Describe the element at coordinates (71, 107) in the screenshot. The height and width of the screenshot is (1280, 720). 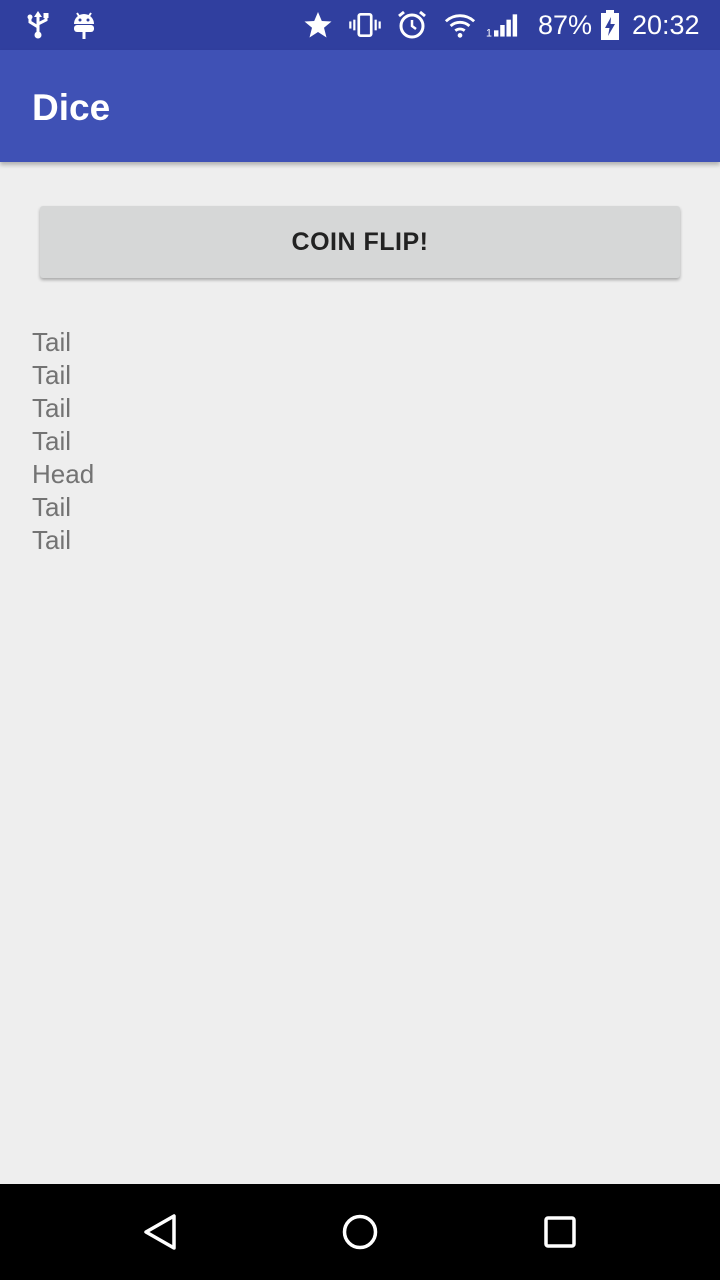
I see `page-title: Dice` at that location.